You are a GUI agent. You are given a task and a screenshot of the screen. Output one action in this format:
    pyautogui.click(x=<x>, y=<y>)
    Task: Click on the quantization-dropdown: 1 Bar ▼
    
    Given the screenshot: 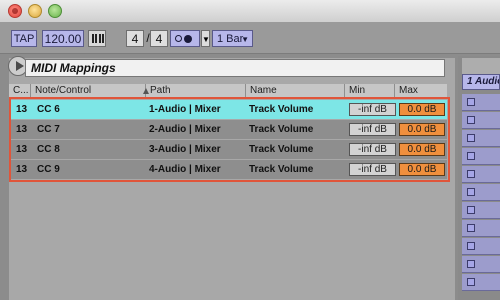 What is the action you would take?
    pyautogui.click(x=232, y=38)
    